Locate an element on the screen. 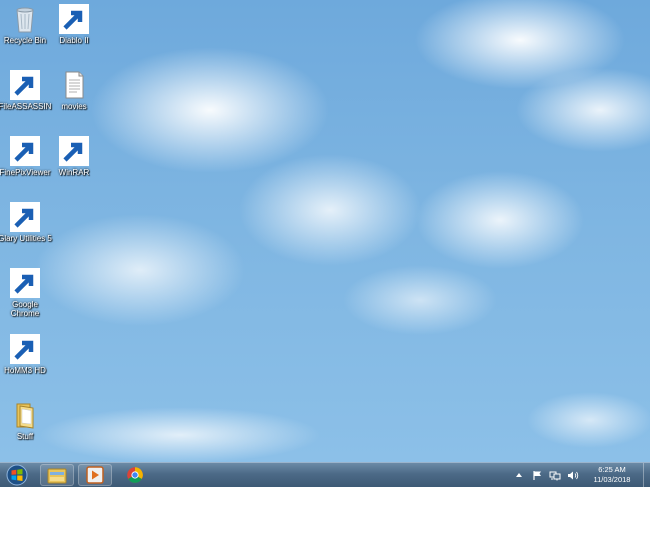 Image resolution: width=650 pixels, height=533 pixels. fileassassin-icon is located at coordinates (25, 85).